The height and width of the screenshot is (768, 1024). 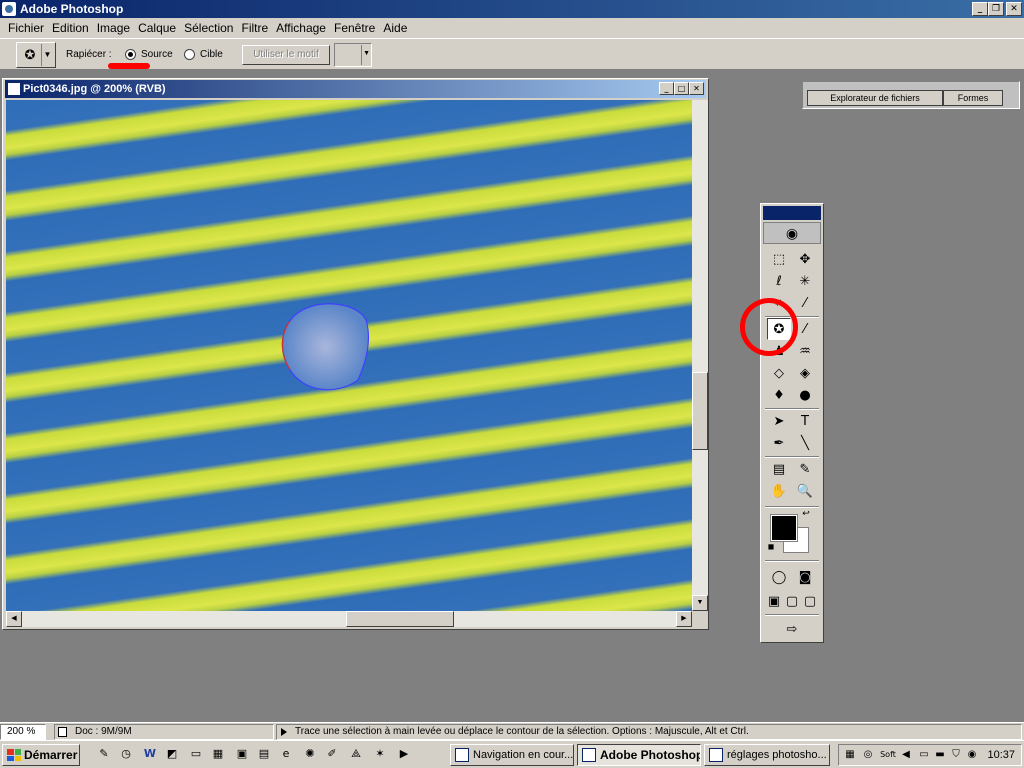 What do you see at coordinates (875, 98) in the screenshot?
I see `file-browser-tab: Explorateur de fichiers` at bounding box center [875, 98].